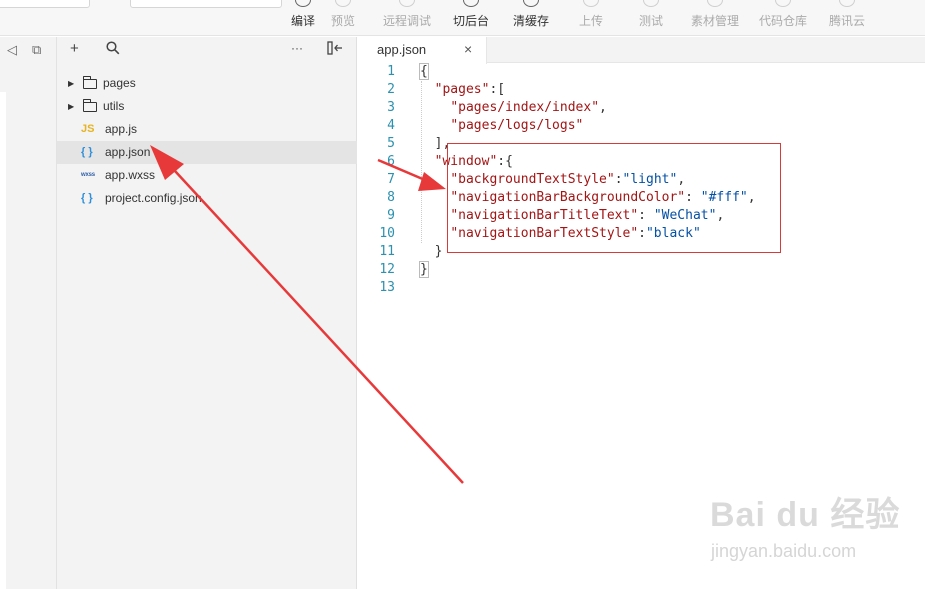 The width and height of the screenshot is (925, 589). I want to click on watermark-logo: Bai du 经验, so click(805, 515).